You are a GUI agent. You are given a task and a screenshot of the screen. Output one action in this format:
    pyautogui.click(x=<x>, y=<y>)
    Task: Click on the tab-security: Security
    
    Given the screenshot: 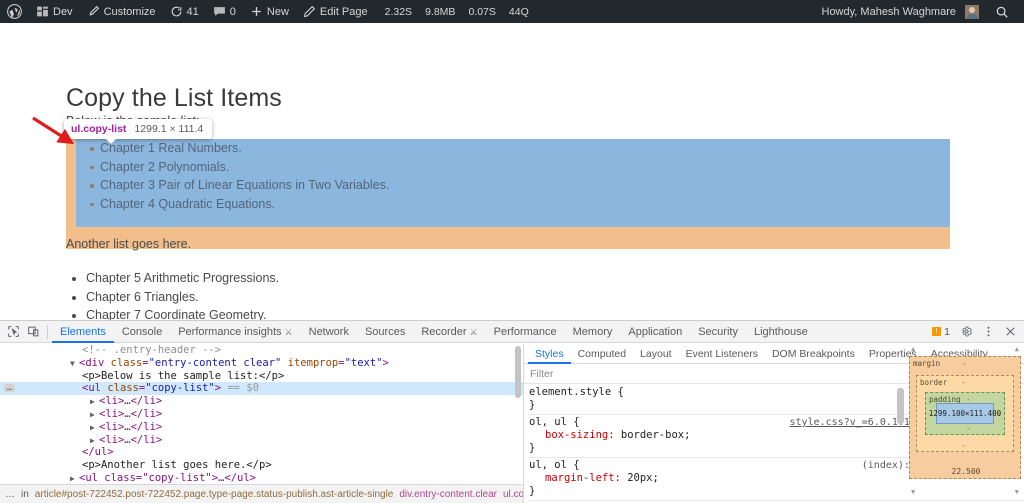 What is the action you would take?
    pyautogui.click(x=718, y=332)
    